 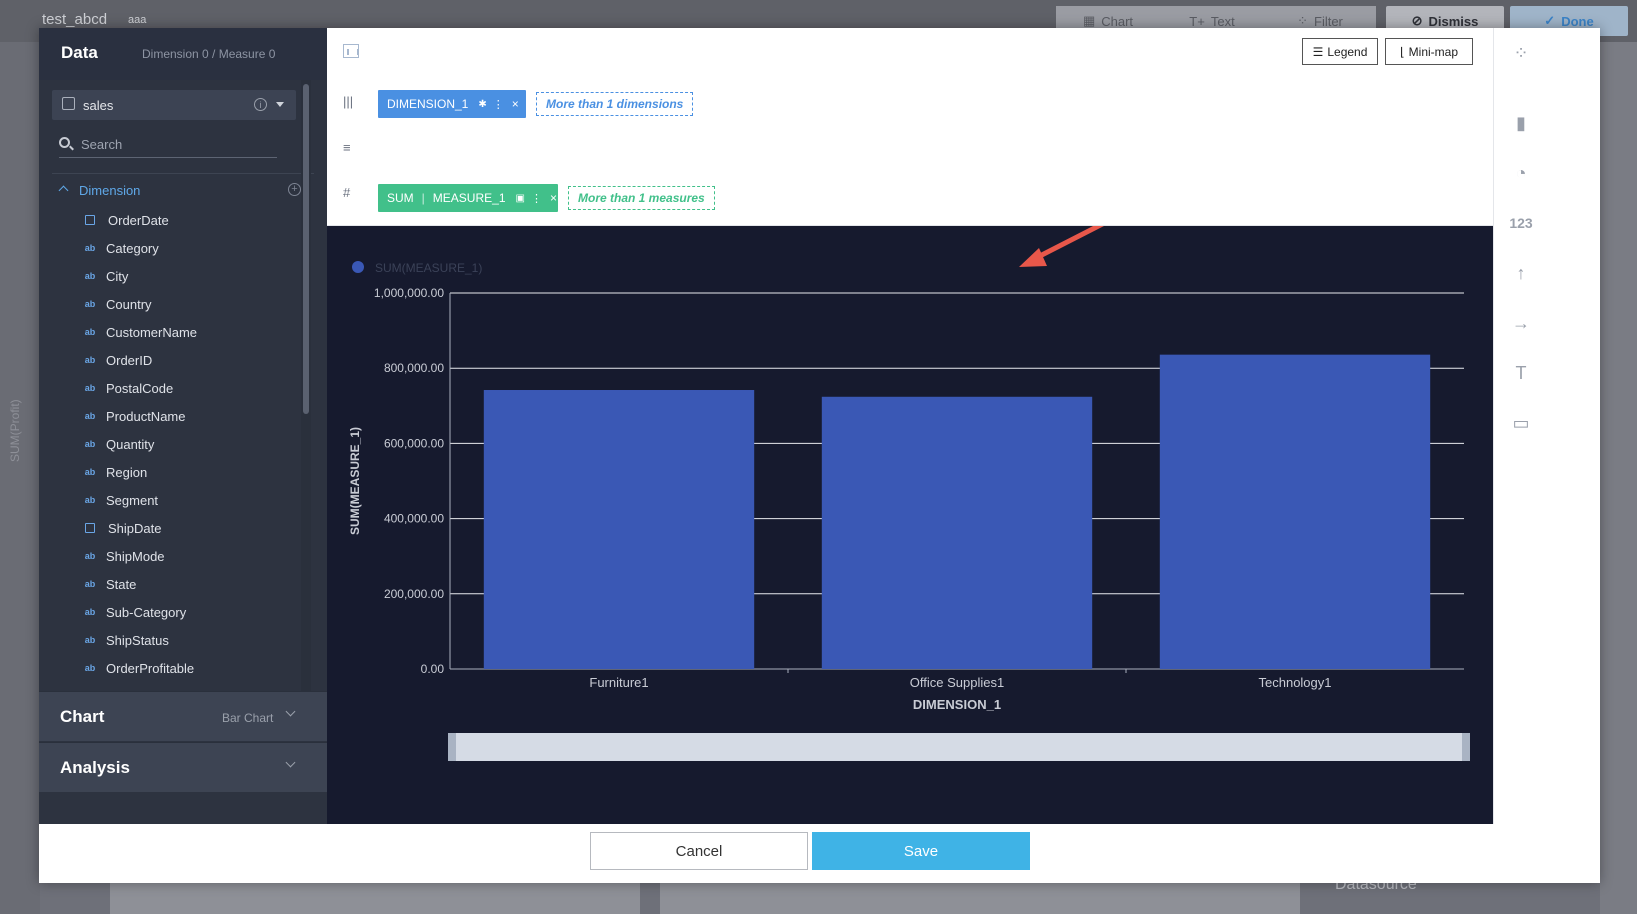 I want to click on dimension-field-item: ab Country, so click(x=169, y=304).